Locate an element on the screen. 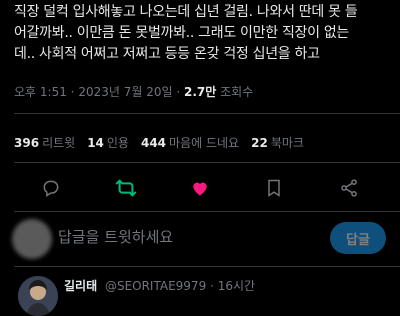 The height and width of the screenshot is (316, 400). bookmark-icon is located at coordinates (274, 188).